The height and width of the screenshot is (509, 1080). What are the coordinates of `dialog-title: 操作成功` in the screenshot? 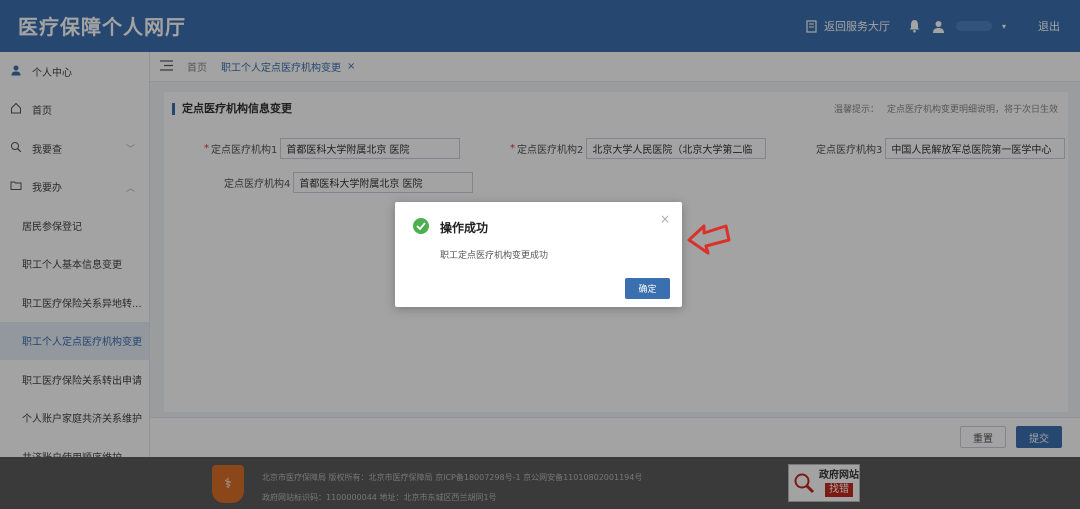 It's located at (464, 228).